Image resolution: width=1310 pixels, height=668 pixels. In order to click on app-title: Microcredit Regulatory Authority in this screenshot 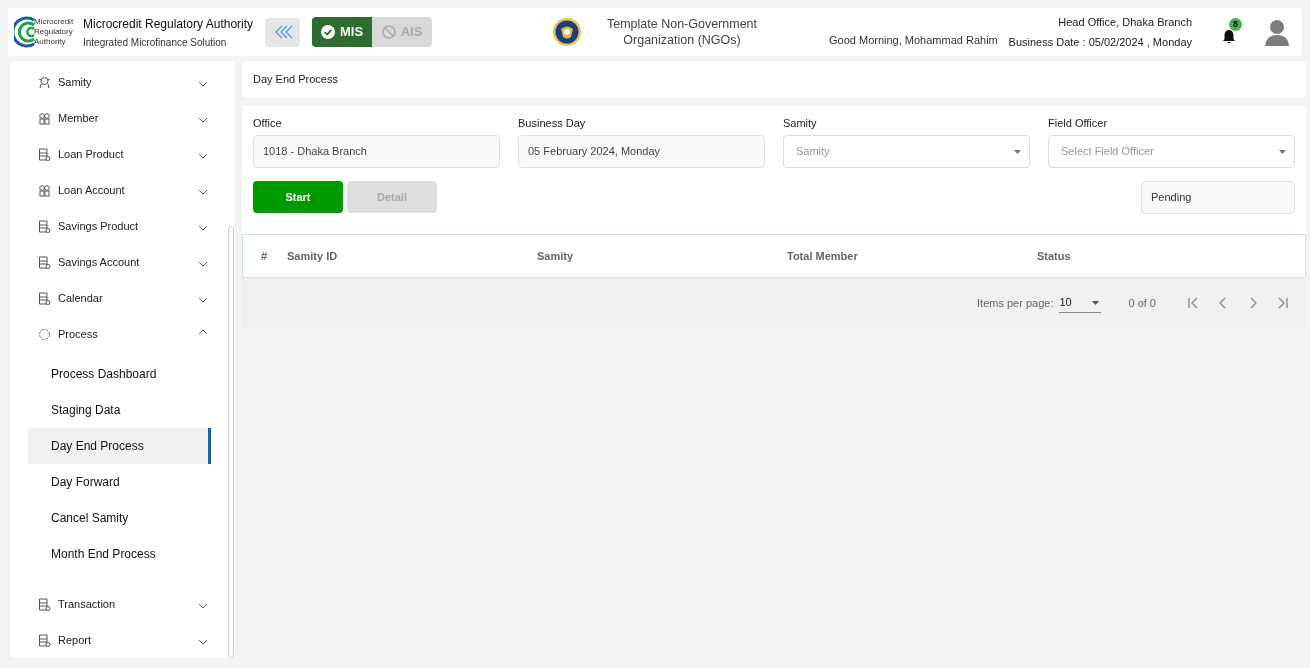, I will do `click(169, 24)`.